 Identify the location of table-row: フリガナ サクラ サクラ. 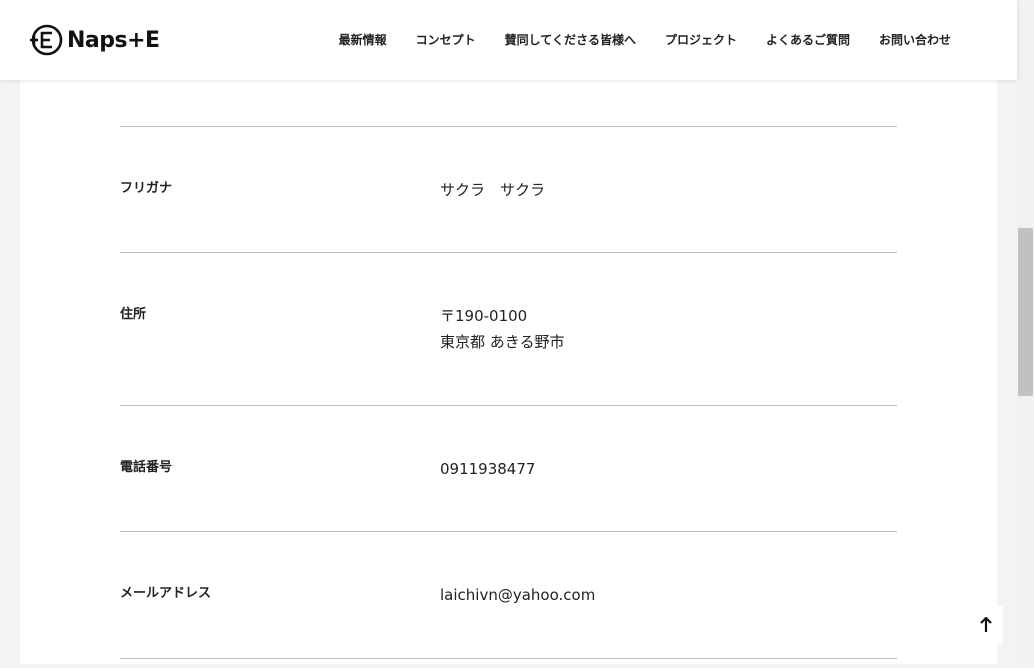
(508, 189).